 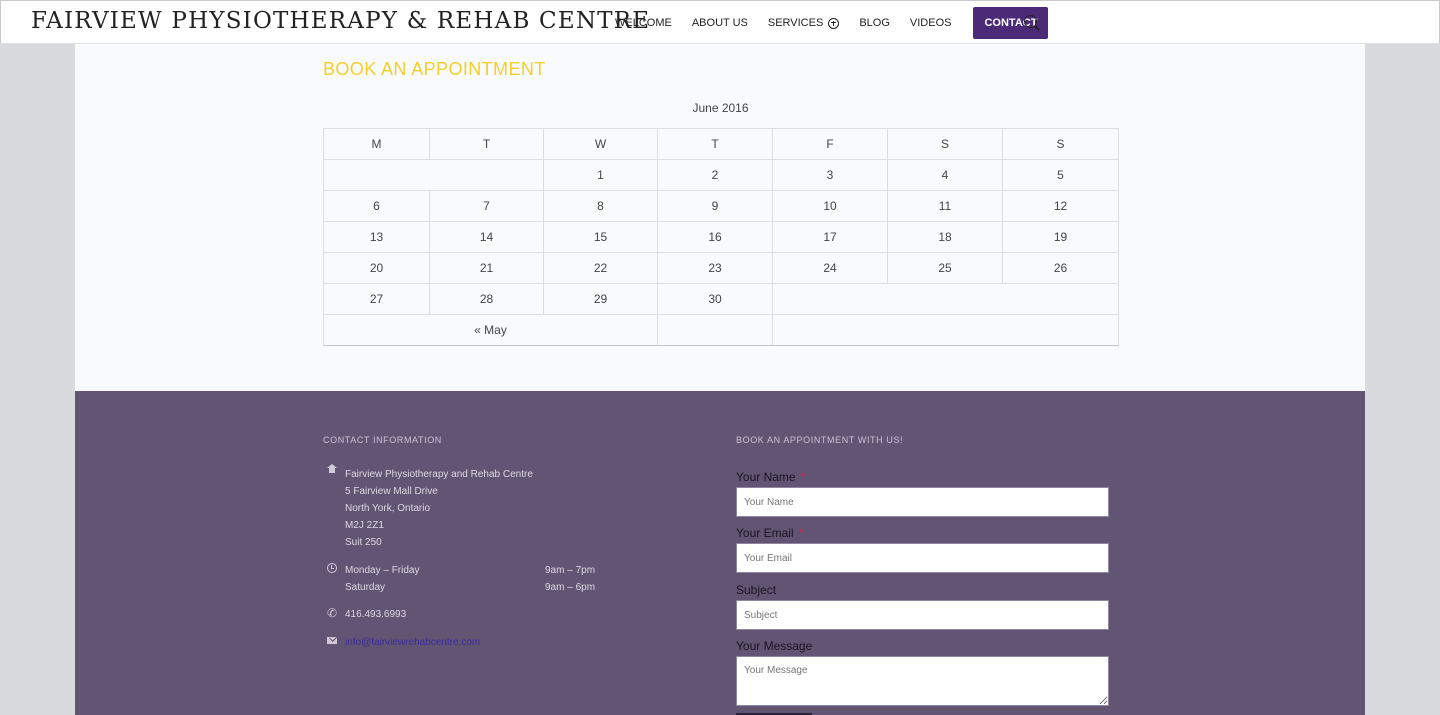 I want to click on name-label: Your Name *, so click(x=770, y=477).